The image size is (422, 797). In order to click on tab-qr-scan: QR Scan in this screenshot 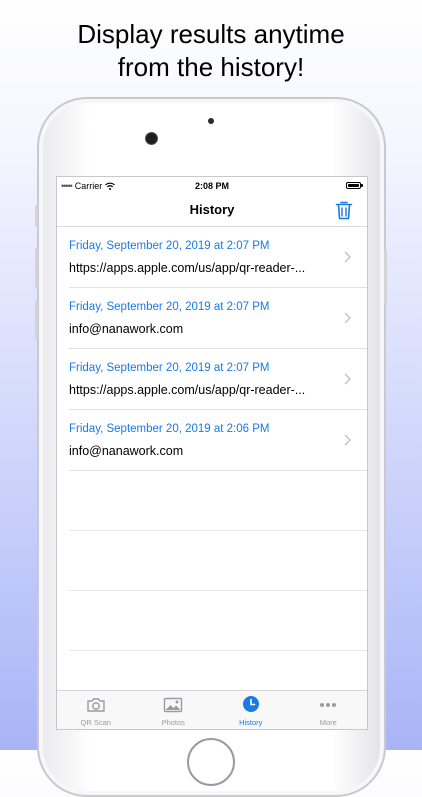, I will do `click(96, 710)`.